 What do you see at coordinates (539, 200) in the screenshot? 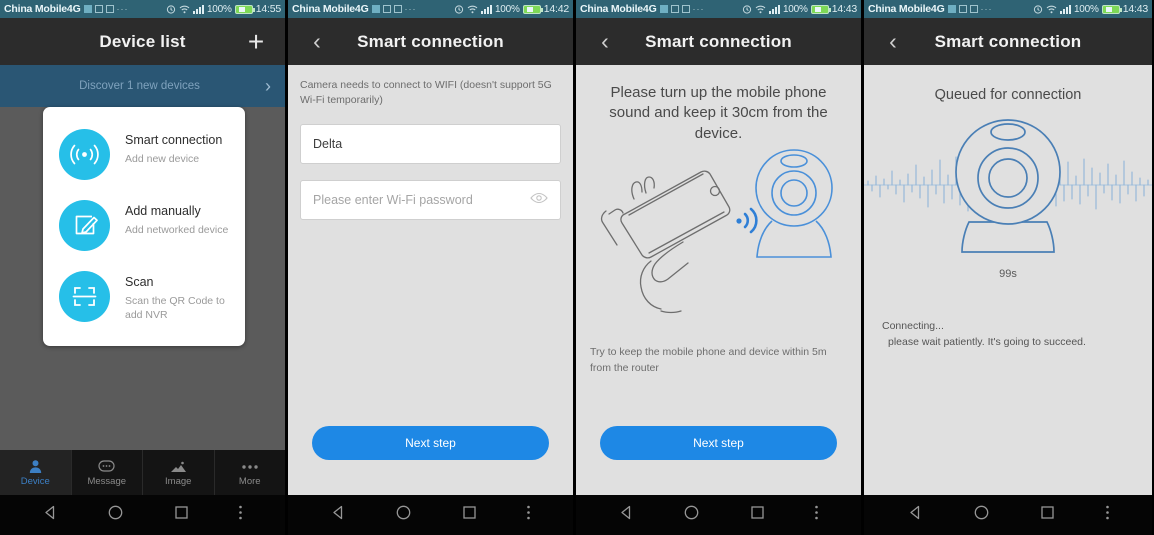
I see `eye-icon` at bounding box center [539, 200].